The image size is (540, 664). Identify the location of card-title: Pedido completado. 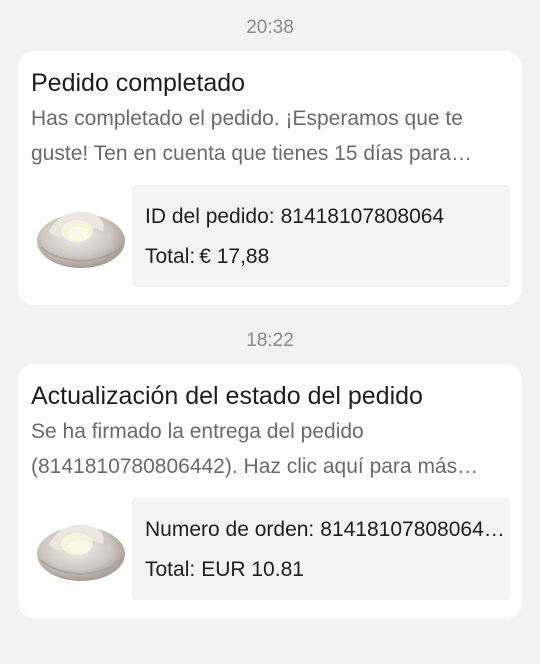
(138, 83).